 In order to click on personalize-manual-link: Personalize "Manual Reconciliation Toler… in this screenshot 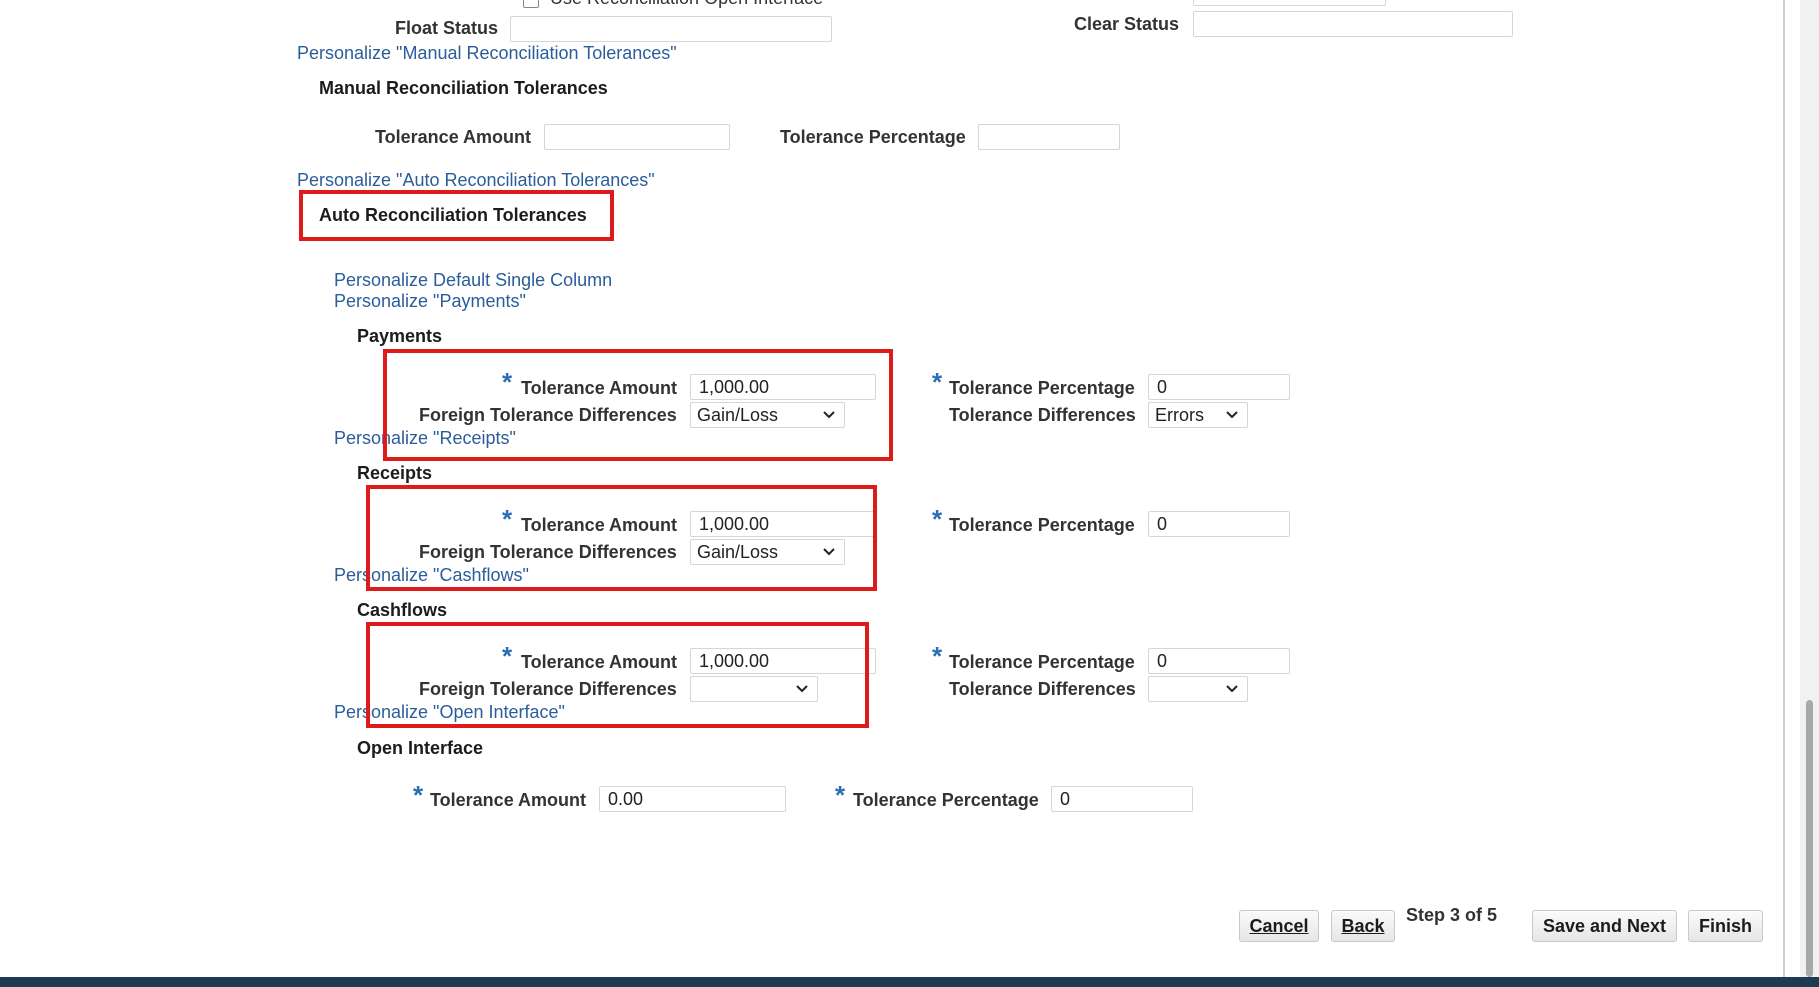, I will do `click(487, 53)`.